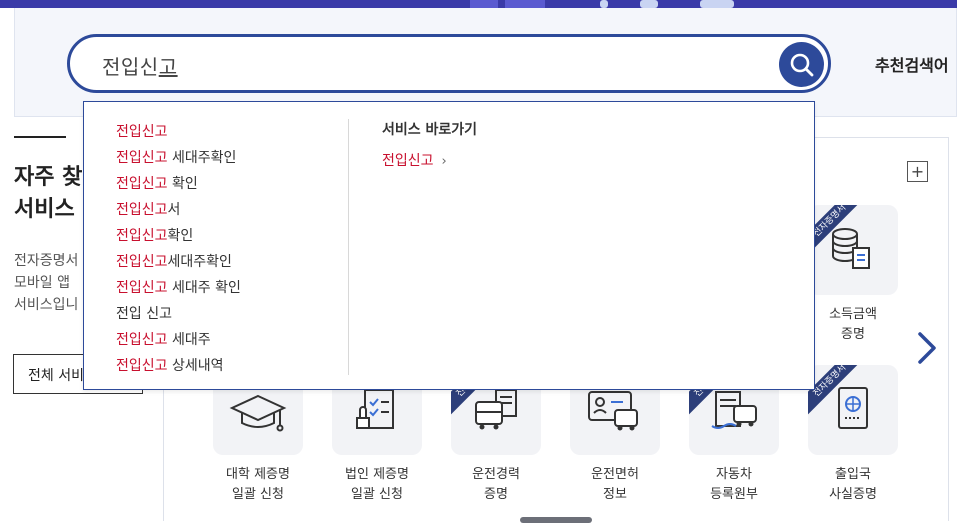  Describe the element at coordinates (430, 130) in the screenshot. I see `service-shortcut-title: 서비스 바로가기` at that location.